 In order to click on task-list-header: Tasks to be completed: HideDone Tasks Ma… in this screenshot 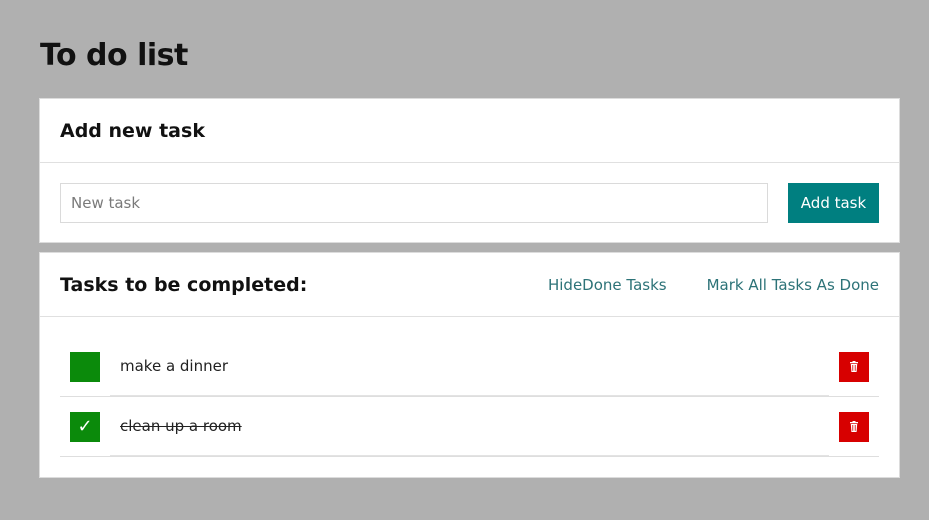, I will do `click(469, 285)`.